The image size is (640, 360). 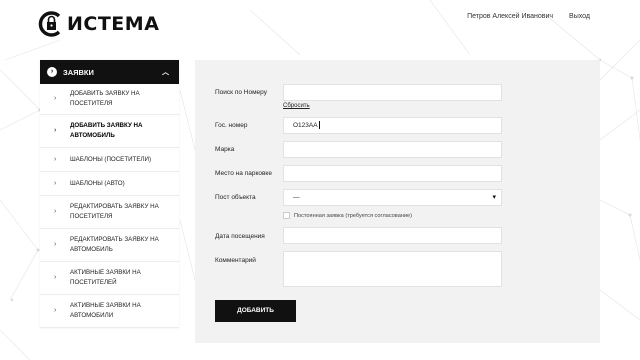 What do you see at coordinates (579, 16) in the screenshot?
I see `logout-link: Выход` at bounding box center [579, 16].